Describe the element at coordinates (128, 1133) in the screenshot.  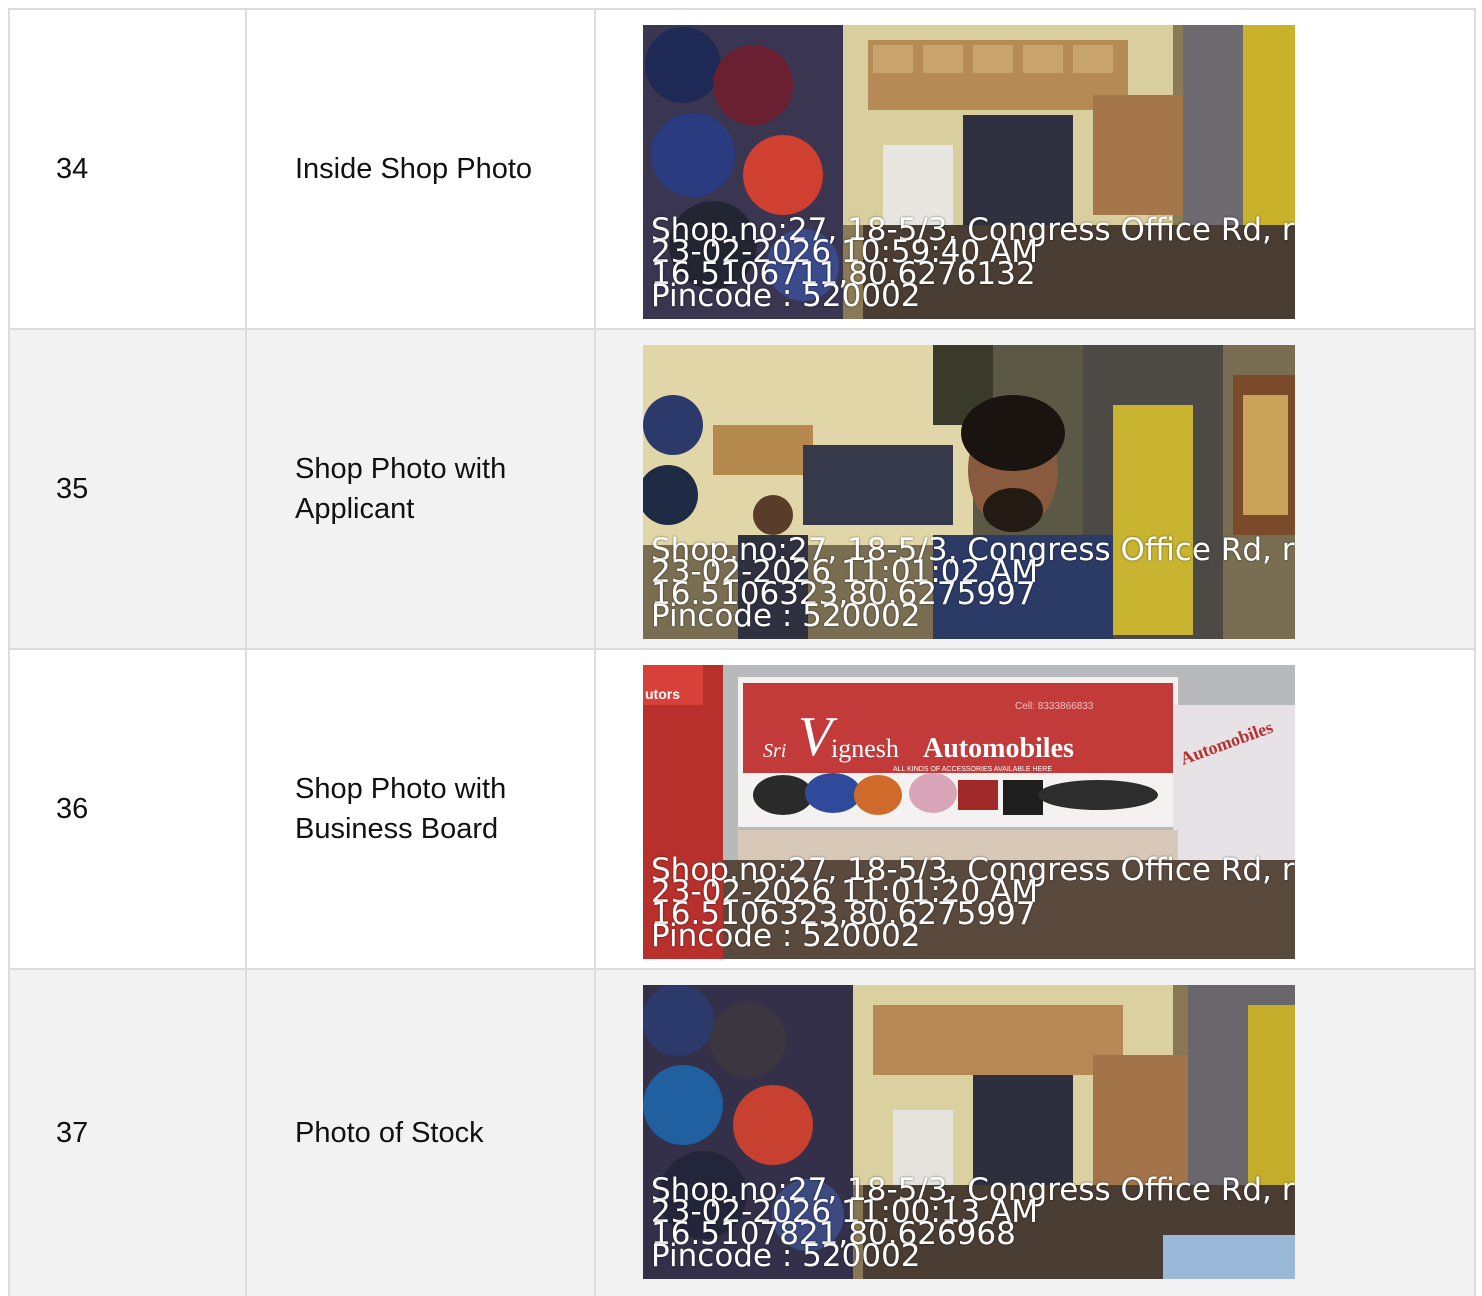
I see `row-number: 37` at that location.